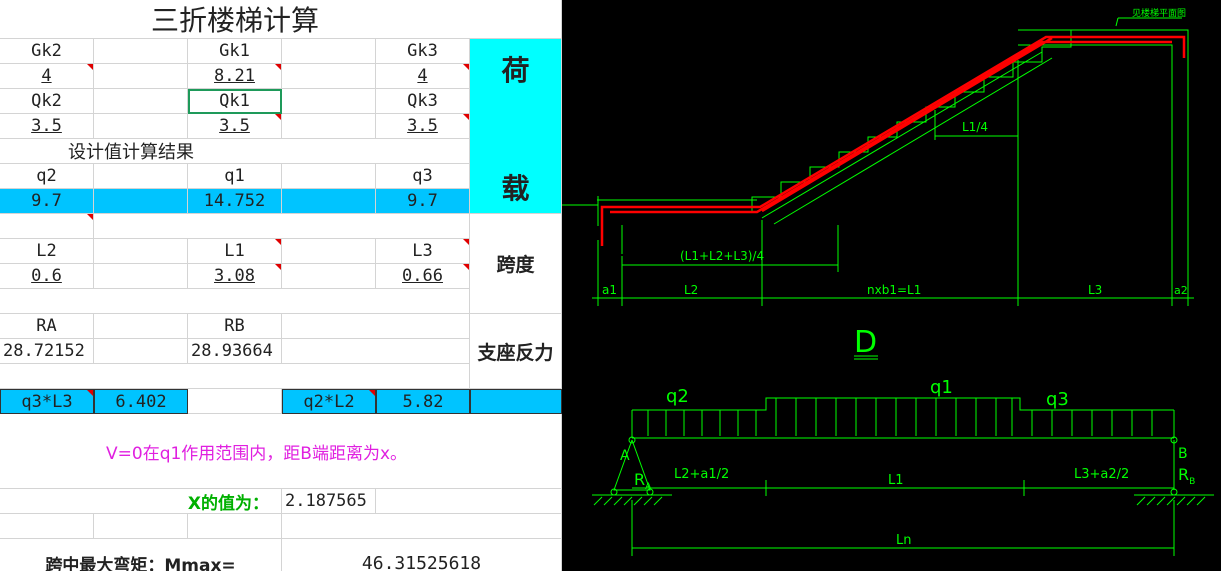  Describe the element at coordinates (423, 401) in the screenshot. I see `value-q2l2: 5.82` at that location.